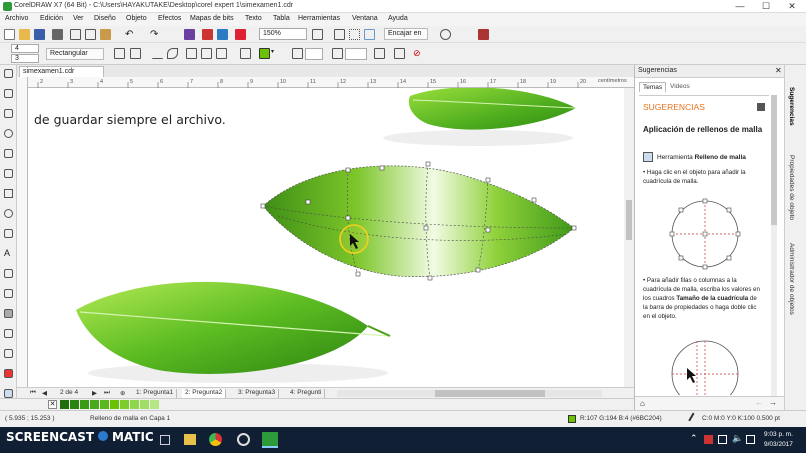  What do you see at coordinates (750, 439) in the screenshot?
I see `language-icon` at bounding box center [750, 439].